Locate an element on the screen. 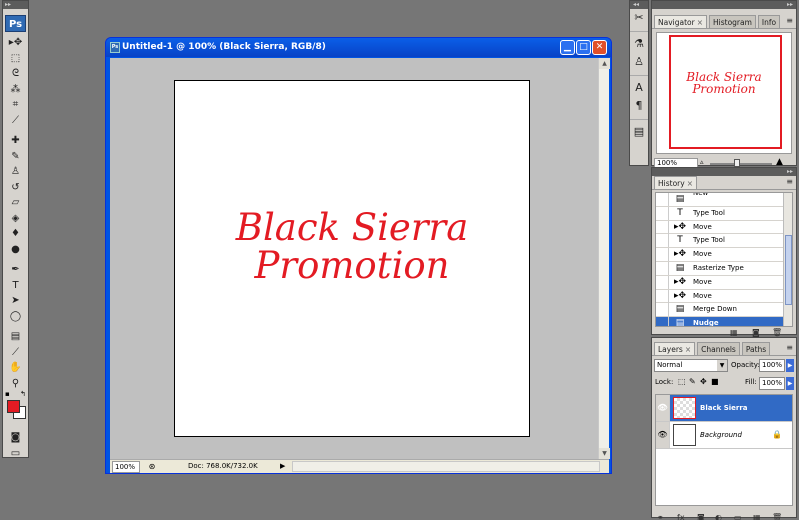 The height and width of the screenshot is (520, 799). scroll-down-icon: ▼ is located at coordinates (604, 453).